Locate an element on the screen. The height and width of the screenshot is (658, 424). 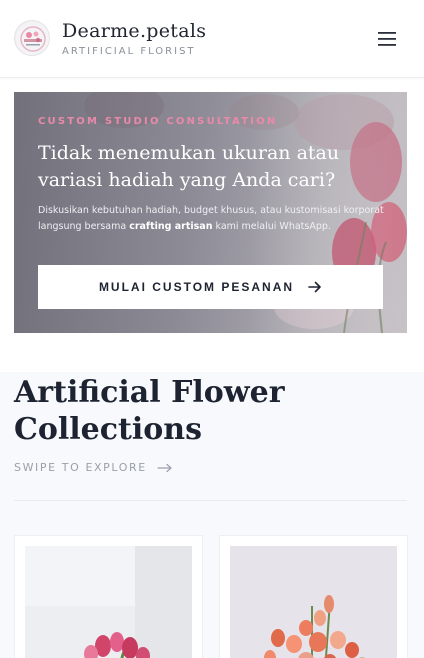
hamburger-menu-icon is located at coordinates (387, 39).